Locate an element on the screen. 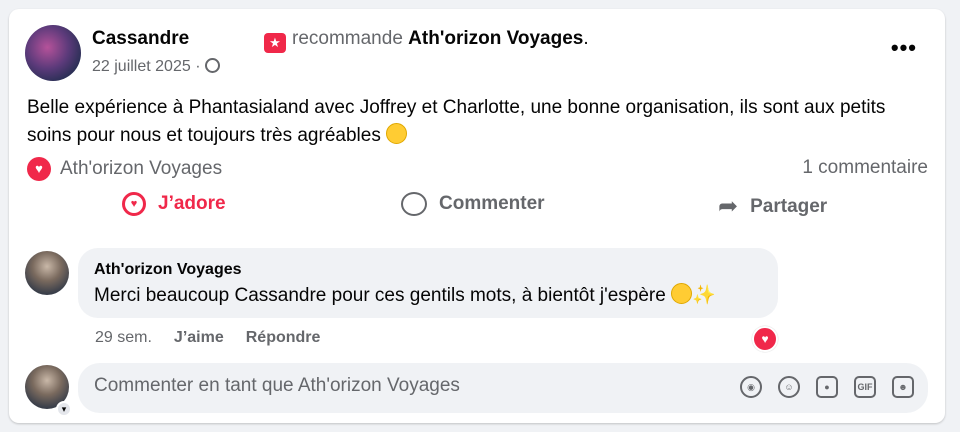  recommend-suffix: . is located at coordinates (586, 38).